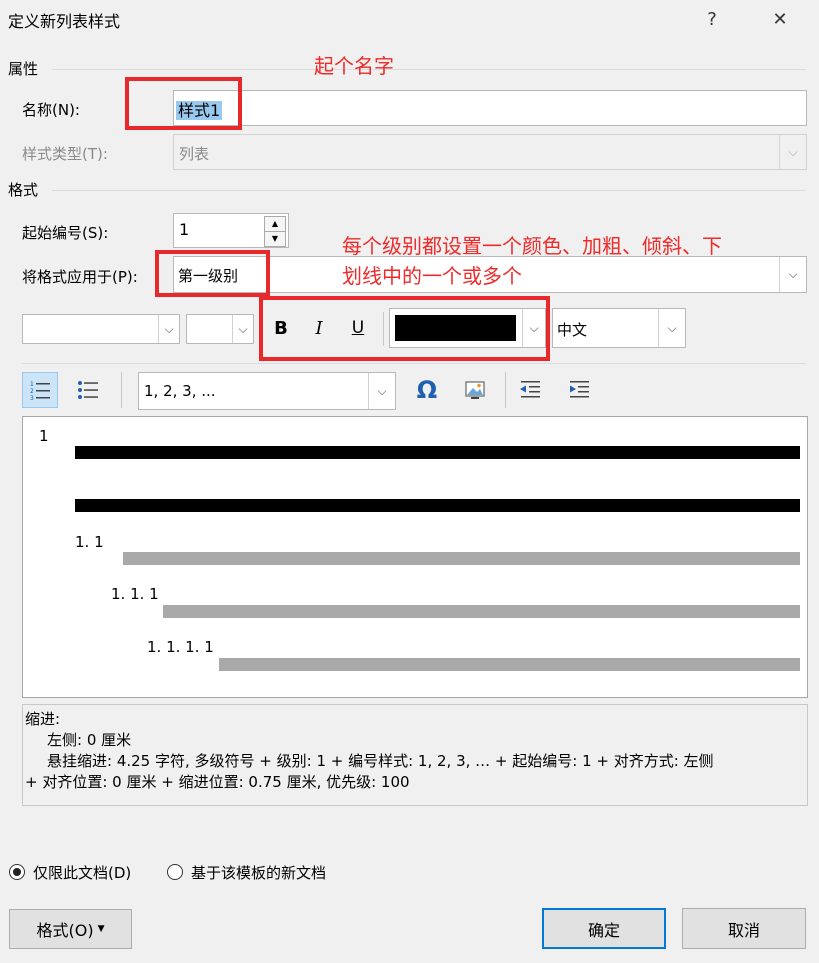 The height and width of the screenshot is (963, 819). What do you see at coordinates (51, 110) in the screenshot?
I see `name-label: 名称(N):` at bounding box center [51, 110].